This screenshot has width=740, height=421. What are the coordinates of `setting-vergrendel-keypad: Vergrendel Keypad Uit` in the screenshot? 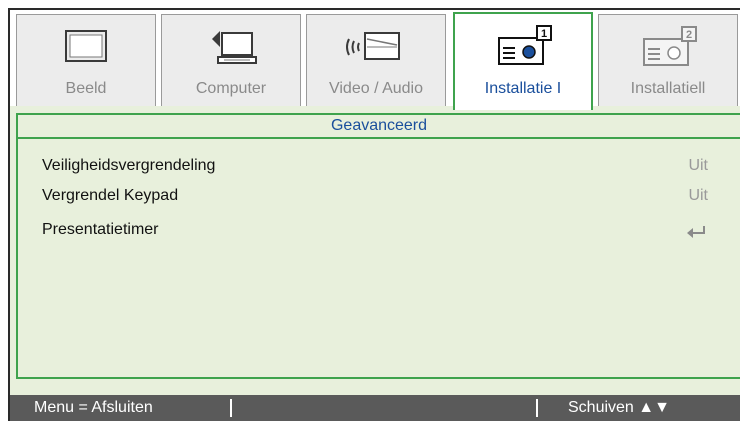 It's located at (381, 196).